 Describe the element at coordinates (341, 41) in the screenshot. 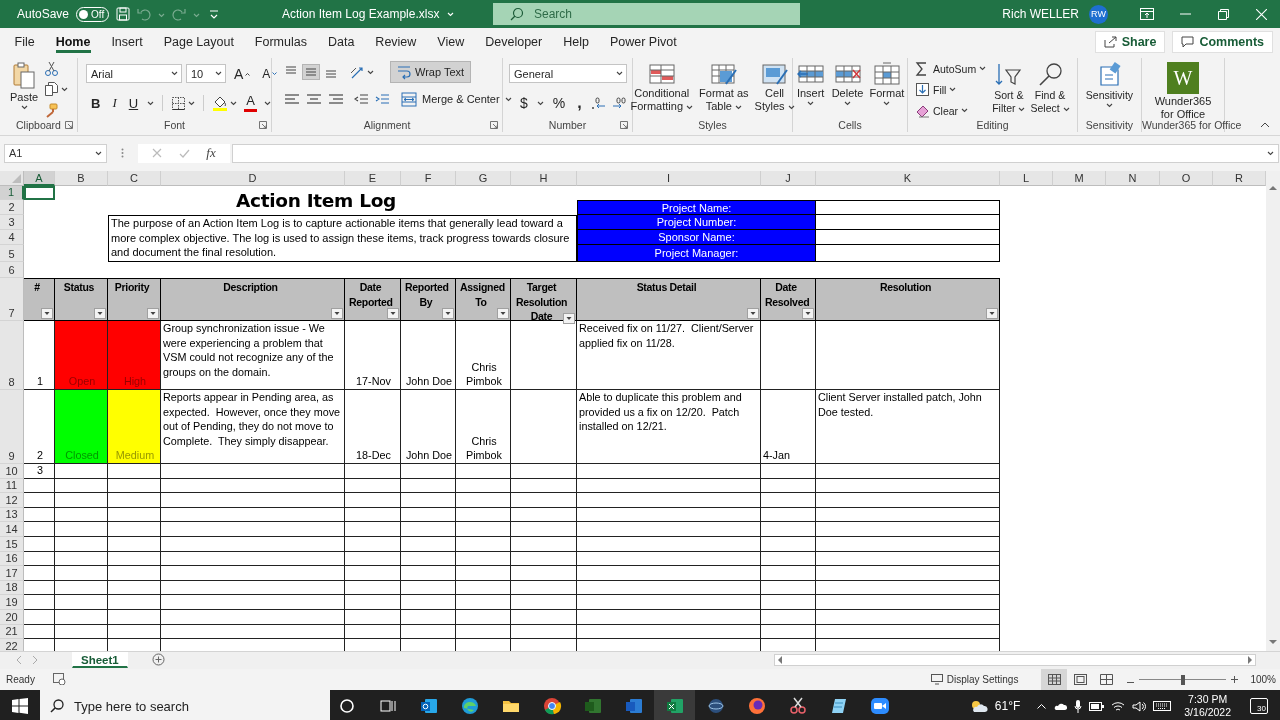

I see `ribbon-tab: Data` at that location.